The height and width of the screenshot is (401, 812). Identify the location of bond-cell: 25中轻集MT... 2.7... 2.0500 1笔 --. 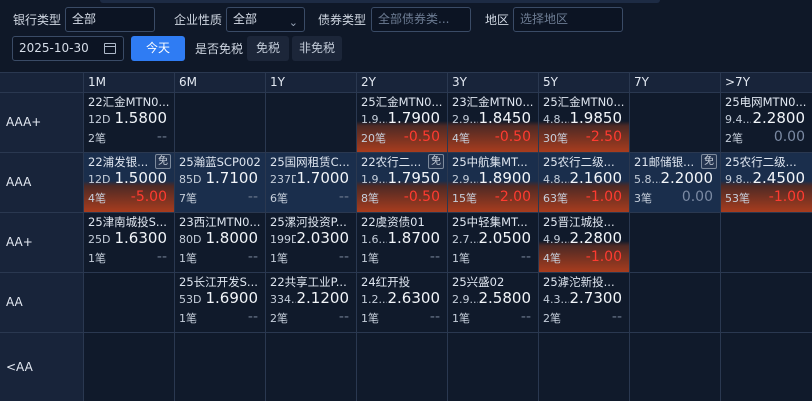
(492, 242).